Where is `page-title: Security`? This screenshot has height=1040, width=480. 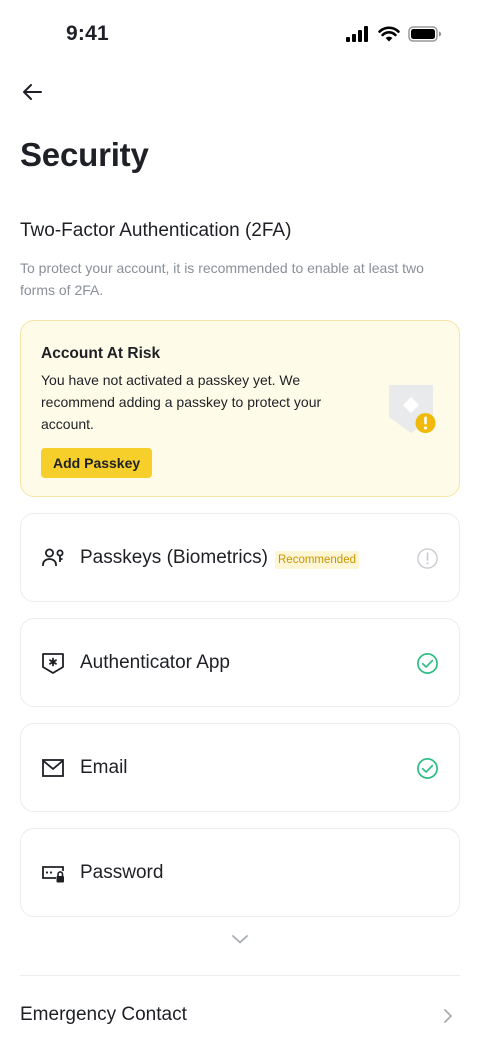 page-title: Security is located at coordinates (84, 154).